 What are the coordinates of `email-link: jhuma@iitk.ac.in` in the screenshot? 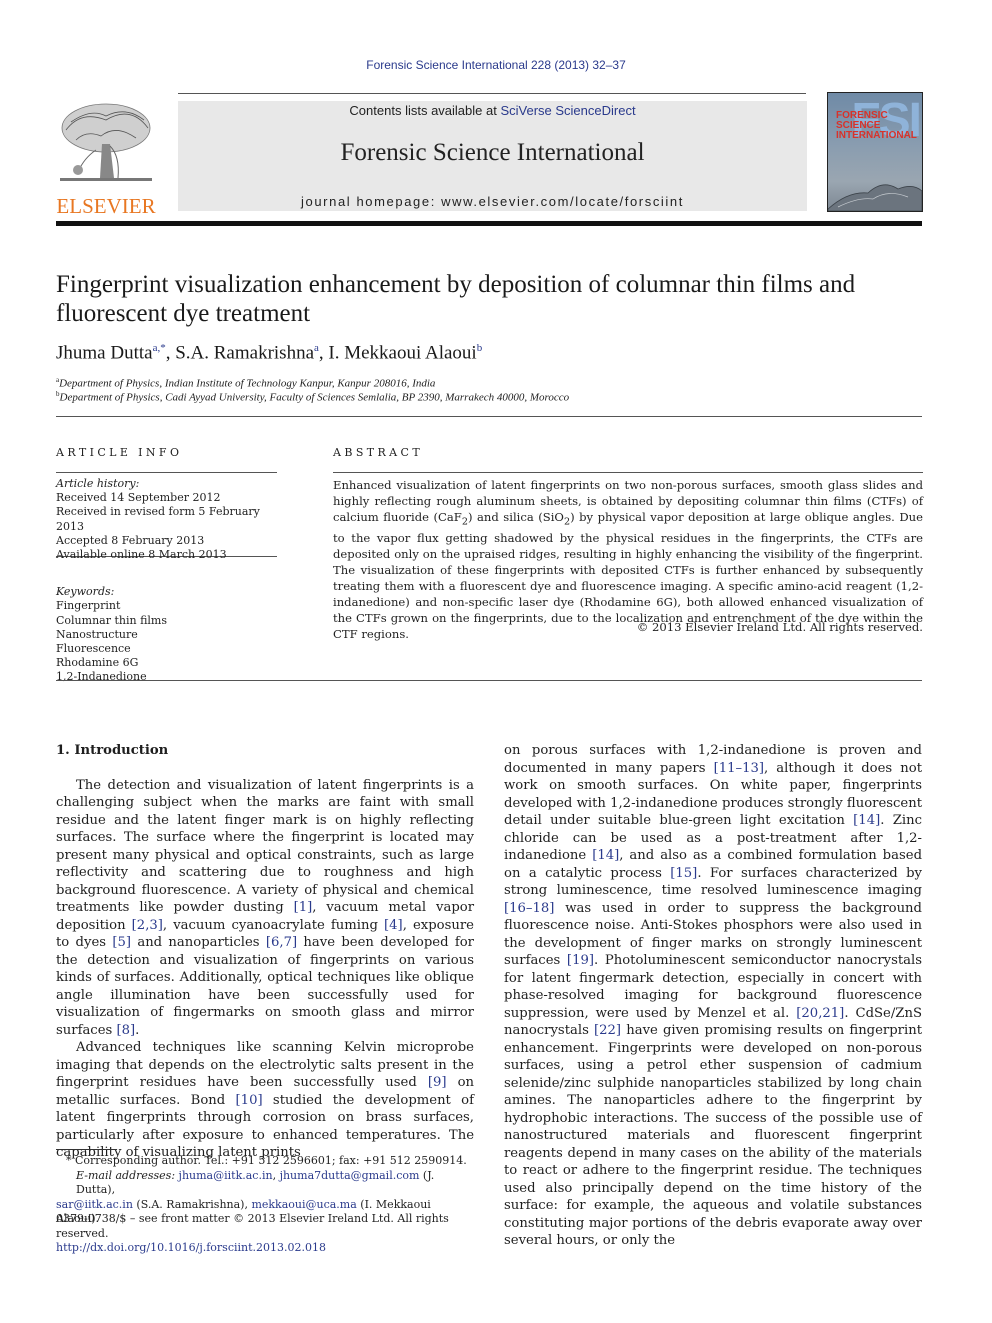 It's located at (226, 1175).